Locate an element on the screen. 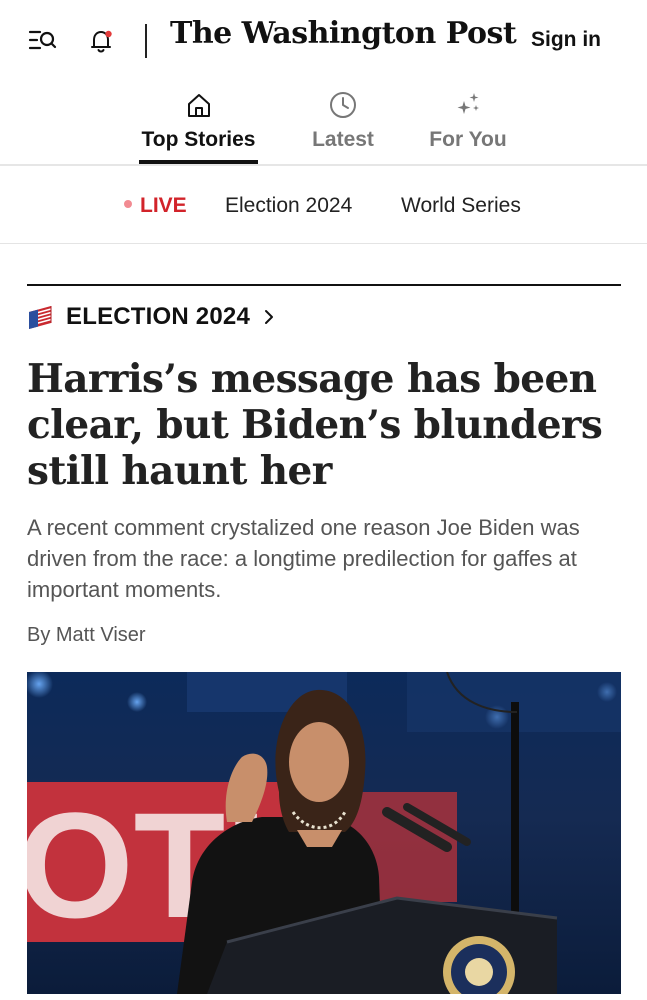 The image size is (647, 1000). article-kicker: ELECTION 2024 is located at coordinates (151, 317).